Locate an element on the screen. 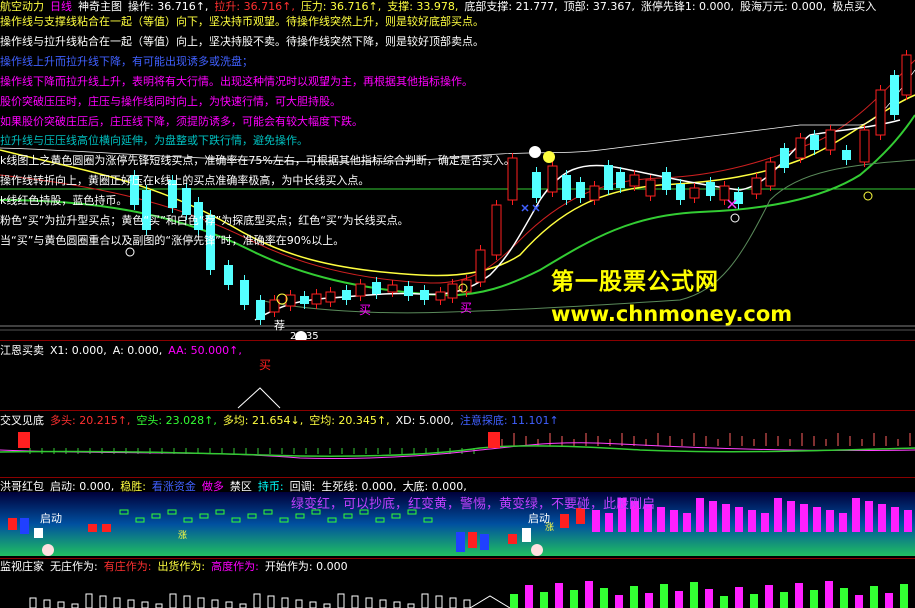  shengsi-value: 生死线: 0.000, is located at coordinates (359, 486).